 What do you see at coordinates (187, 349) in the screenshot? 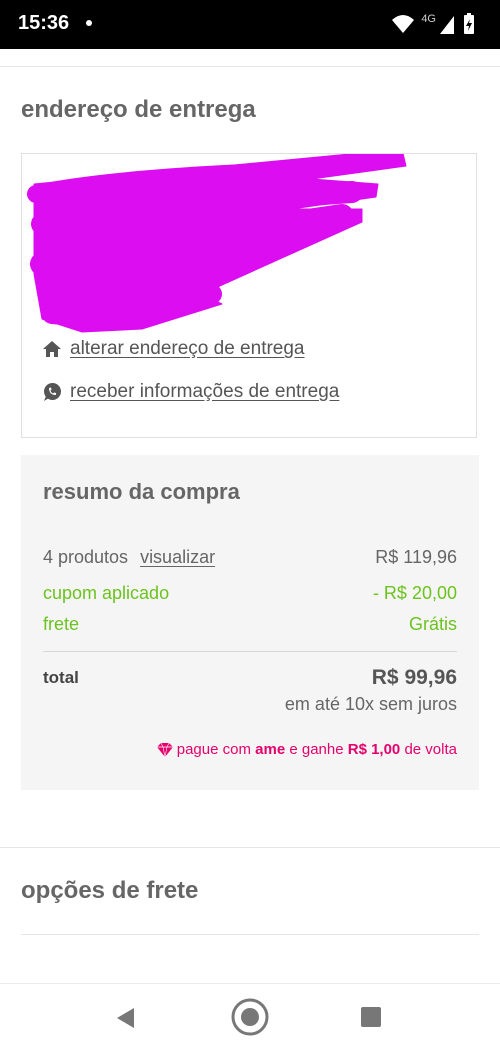
I see `change-address-label: alterar endereço de entrega` at bounding box center [187, 349].